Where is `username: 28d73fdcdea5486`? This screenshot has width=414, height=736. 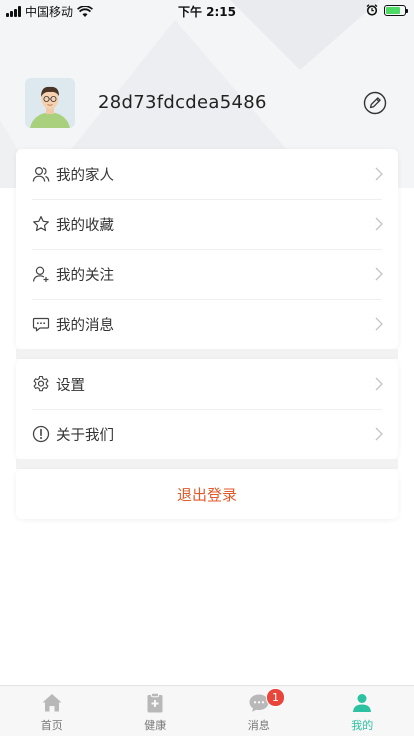 username: 28d73fdcdea5486 is located at coordinates (182, 102).